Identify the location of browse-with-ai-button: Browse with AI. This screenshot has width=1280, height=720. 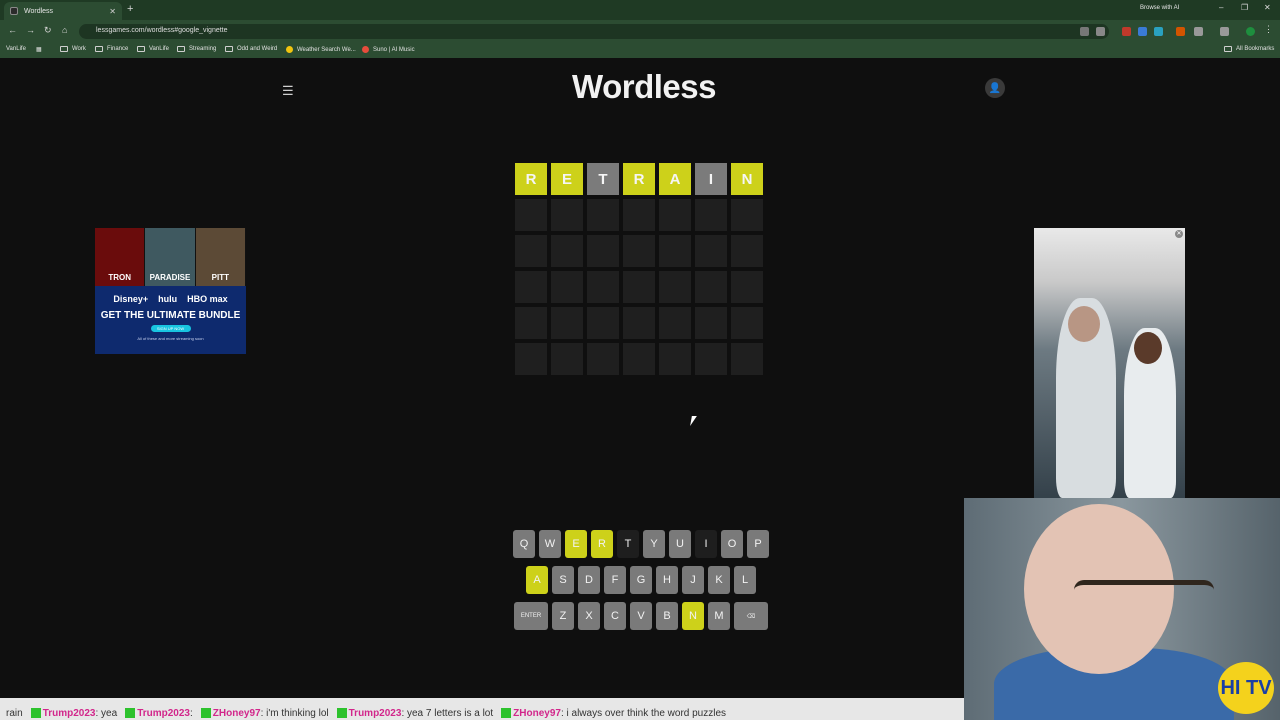
(1159, 8).